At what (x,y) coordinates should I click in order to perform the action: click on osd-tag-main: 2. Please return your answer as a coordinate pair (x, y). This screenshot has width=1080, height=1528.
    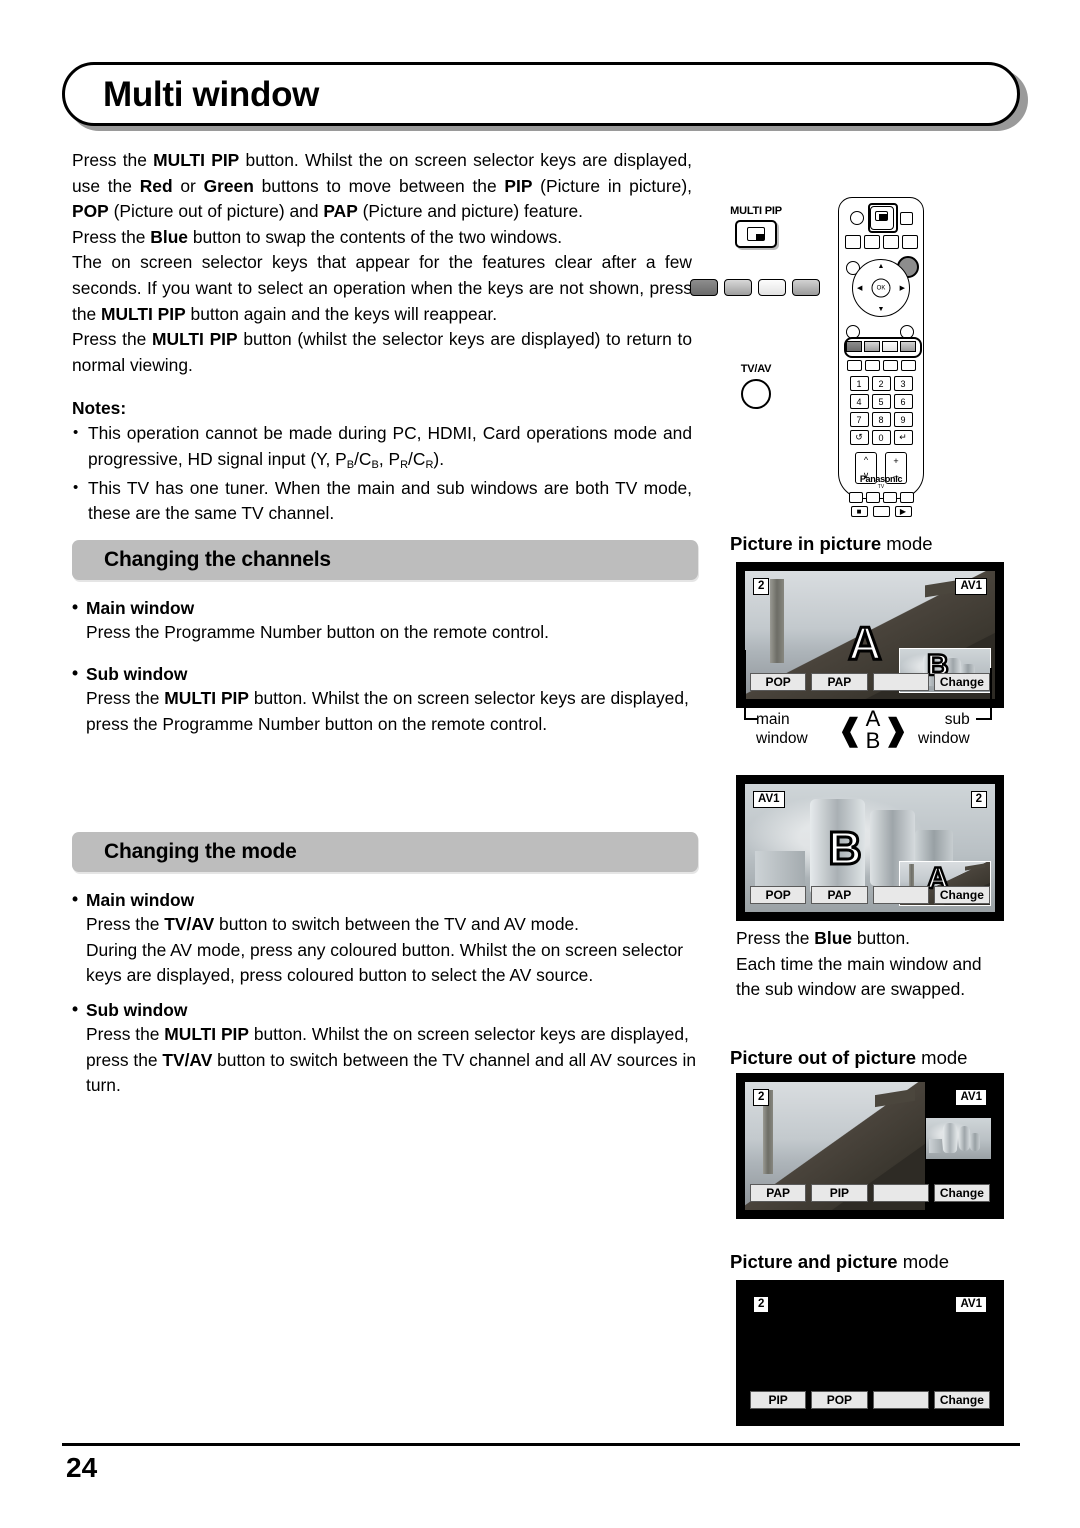
    Looking at the image, I should click on (761, 1097).